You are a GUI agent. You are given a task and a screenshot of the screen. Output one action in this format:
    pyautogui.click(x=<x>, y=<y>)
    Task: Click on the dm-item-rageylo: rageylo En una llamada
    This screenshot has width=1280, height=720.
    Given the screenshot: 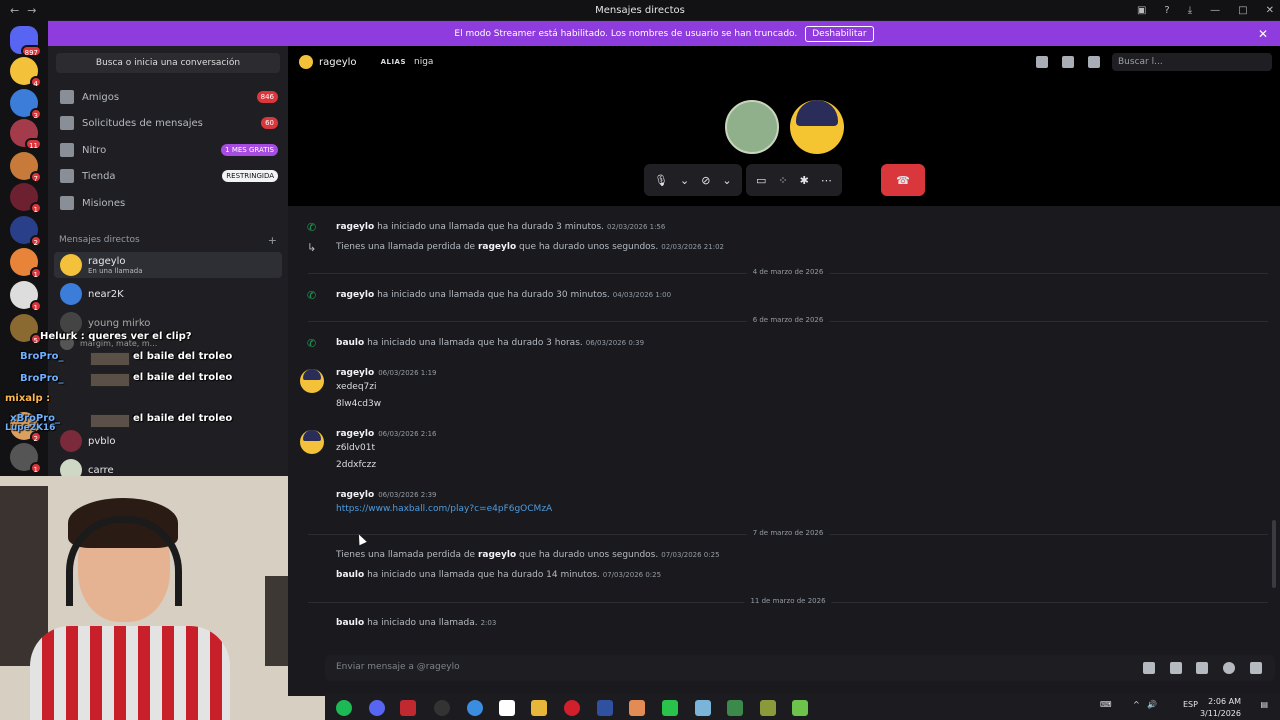 What is the action you would take?
    pyautogui.click(x=168, y=265)
    